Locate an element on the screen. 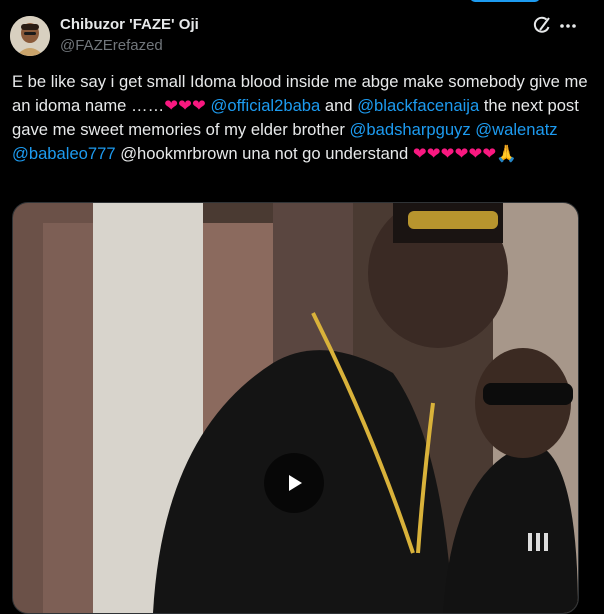 Image resolution: width=604 pixels, height=614 pixels. heart-emoji: ❤❤❤ is located at coordinates (185, 105).